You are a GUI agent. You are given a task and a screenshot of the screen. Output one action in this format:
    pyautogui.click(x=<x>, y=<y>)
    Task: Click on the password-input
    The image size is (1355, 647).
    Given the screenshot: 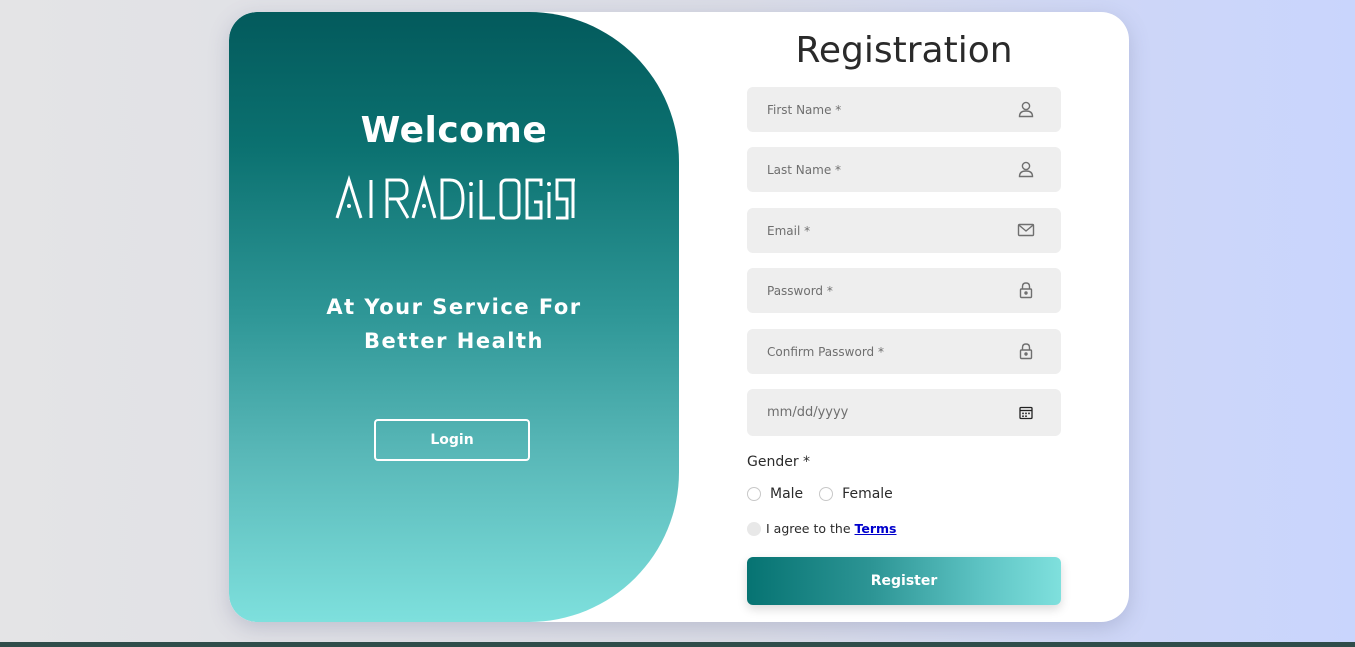 What is the action you would take?
    pyautogui.click(x=872, y=290)
    